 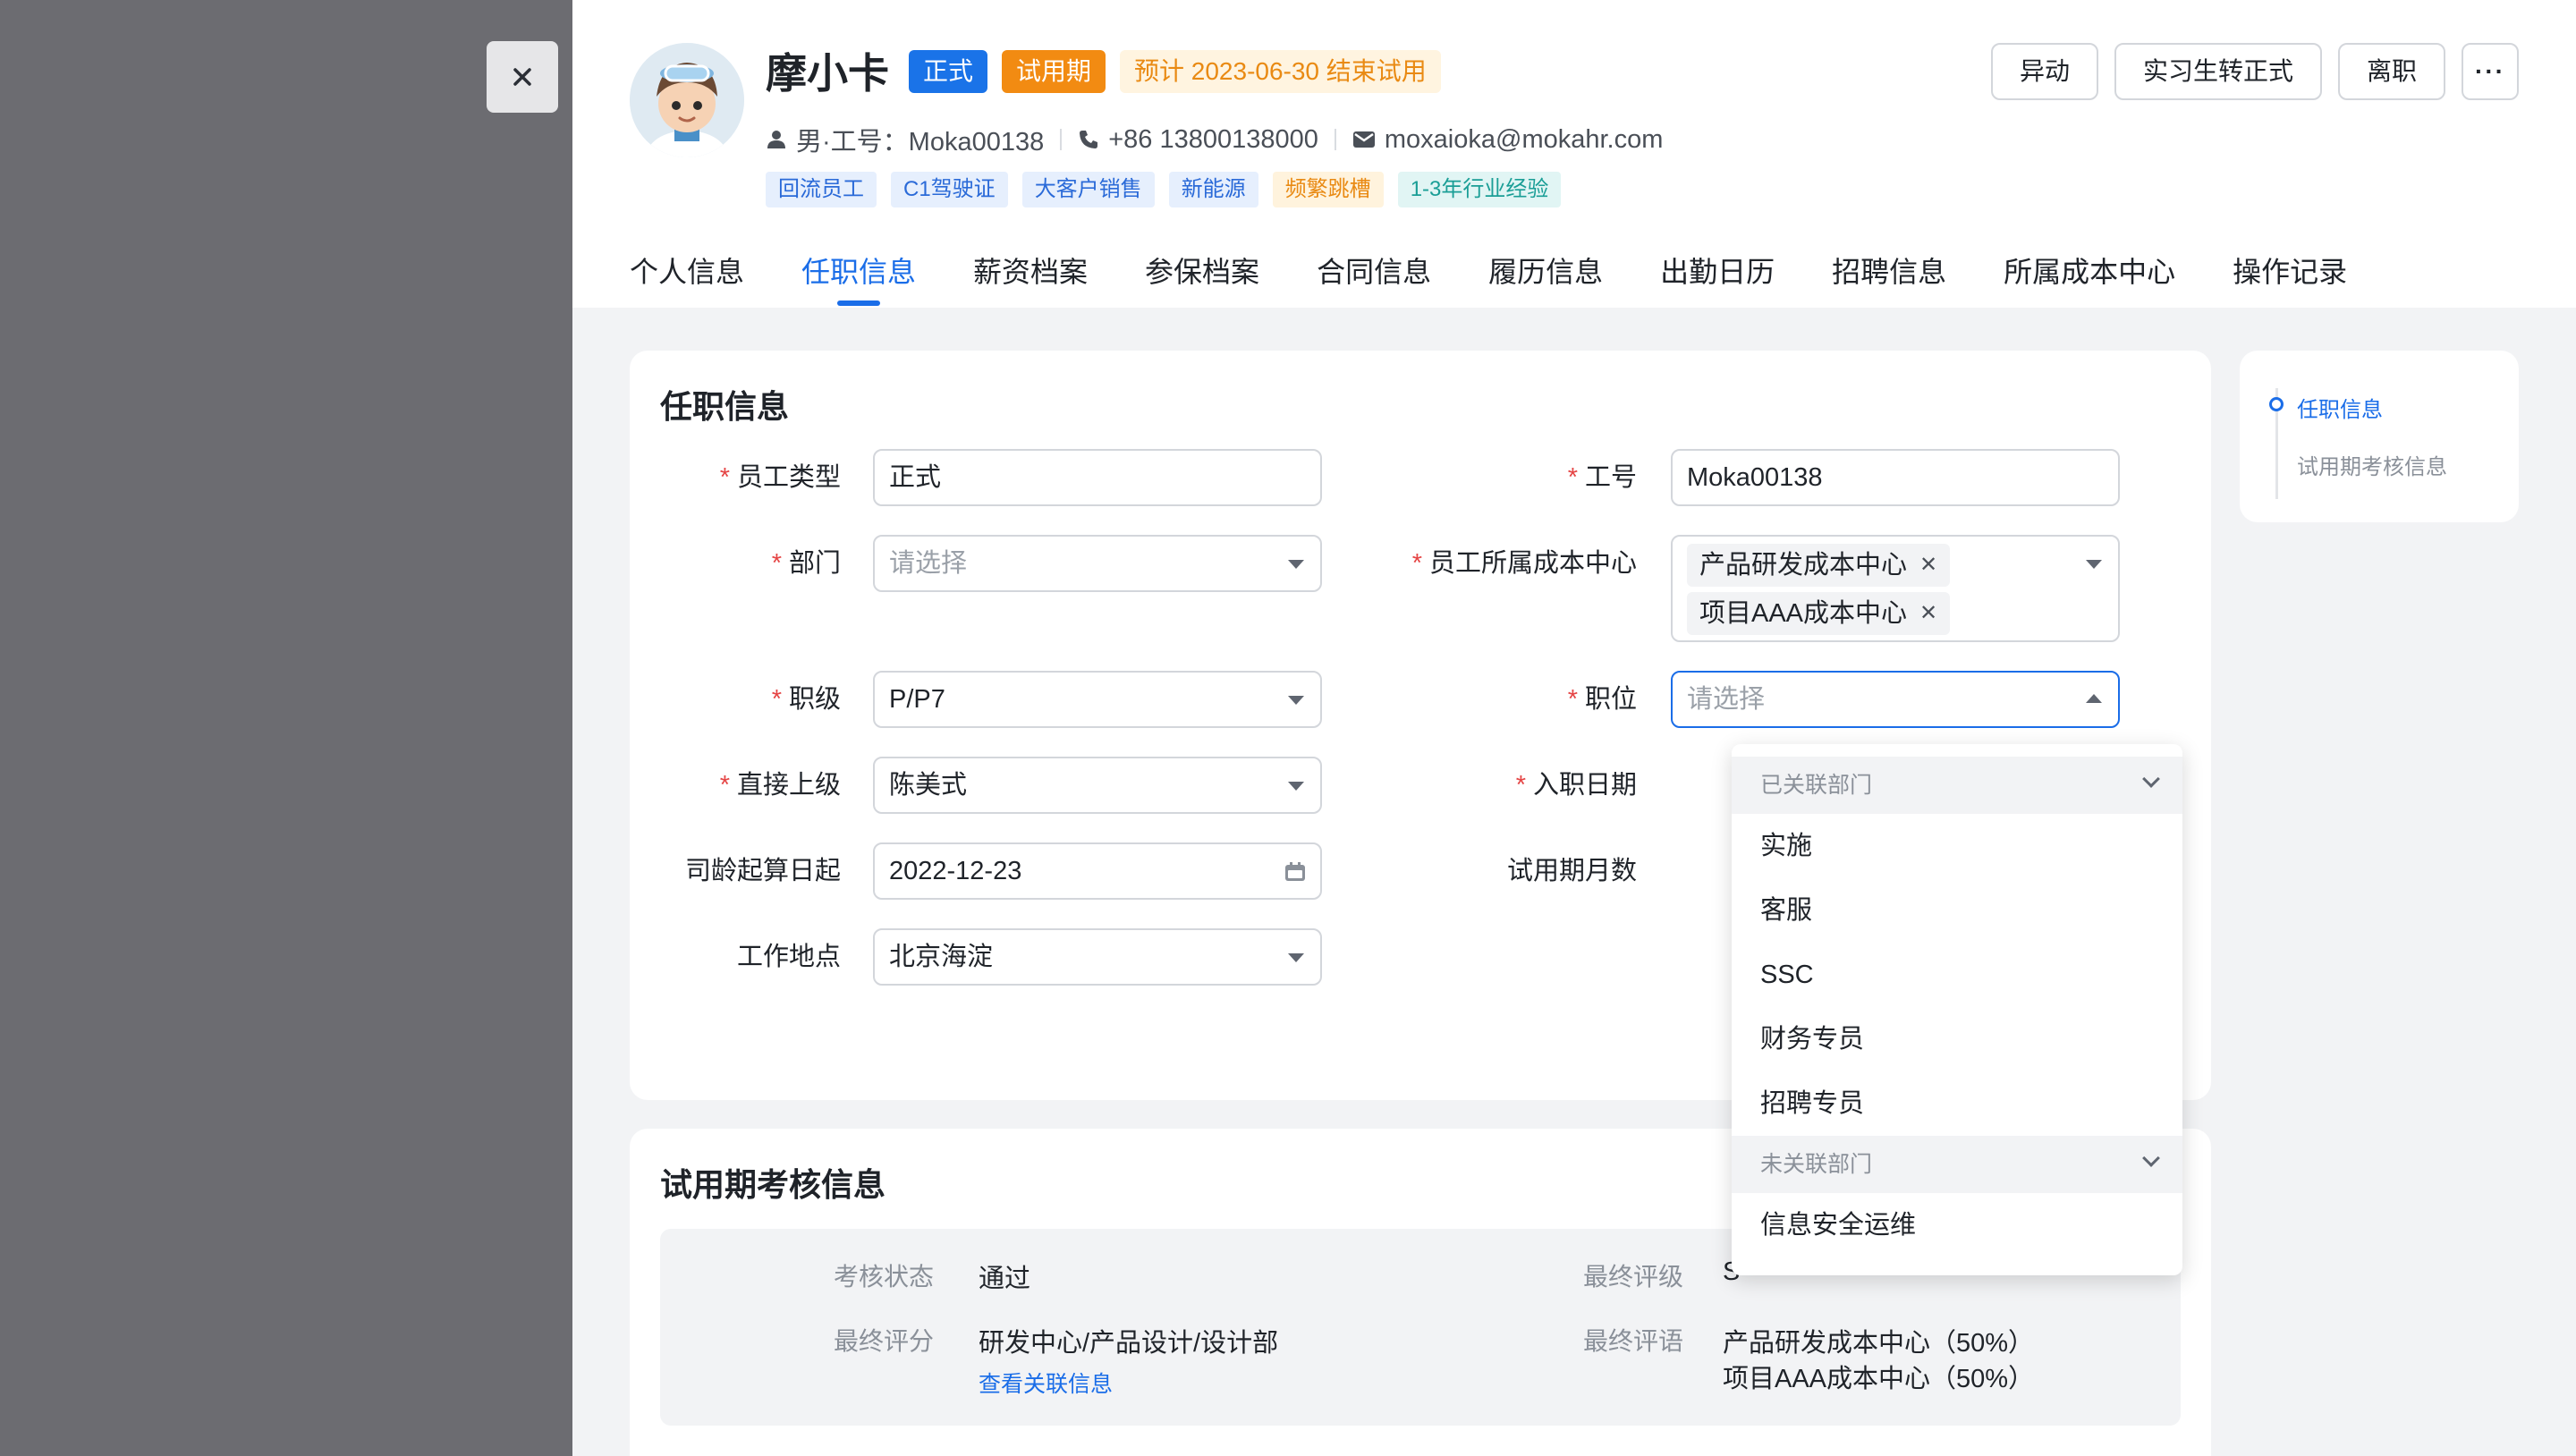 What do you see at coordinates (2290, 272) in the screenshot?
I see `tab-operation-log: 操作记录` at bounding box center [2290, 272].